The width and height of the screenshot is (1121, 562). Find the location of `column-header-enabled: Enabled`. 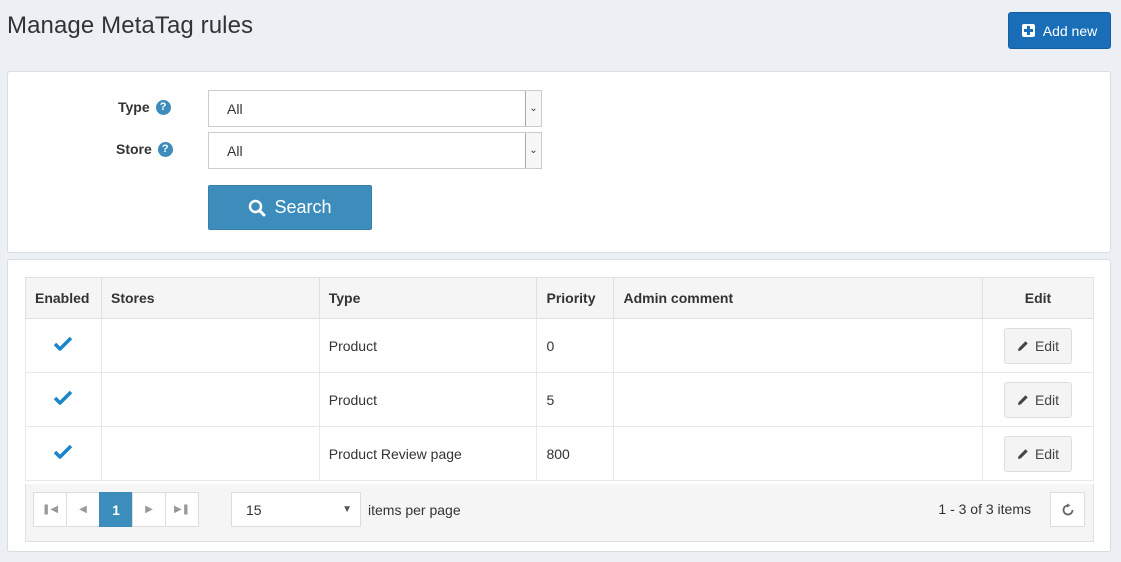

column-header-enabled: Enabled is located at coordinates (63, 298).